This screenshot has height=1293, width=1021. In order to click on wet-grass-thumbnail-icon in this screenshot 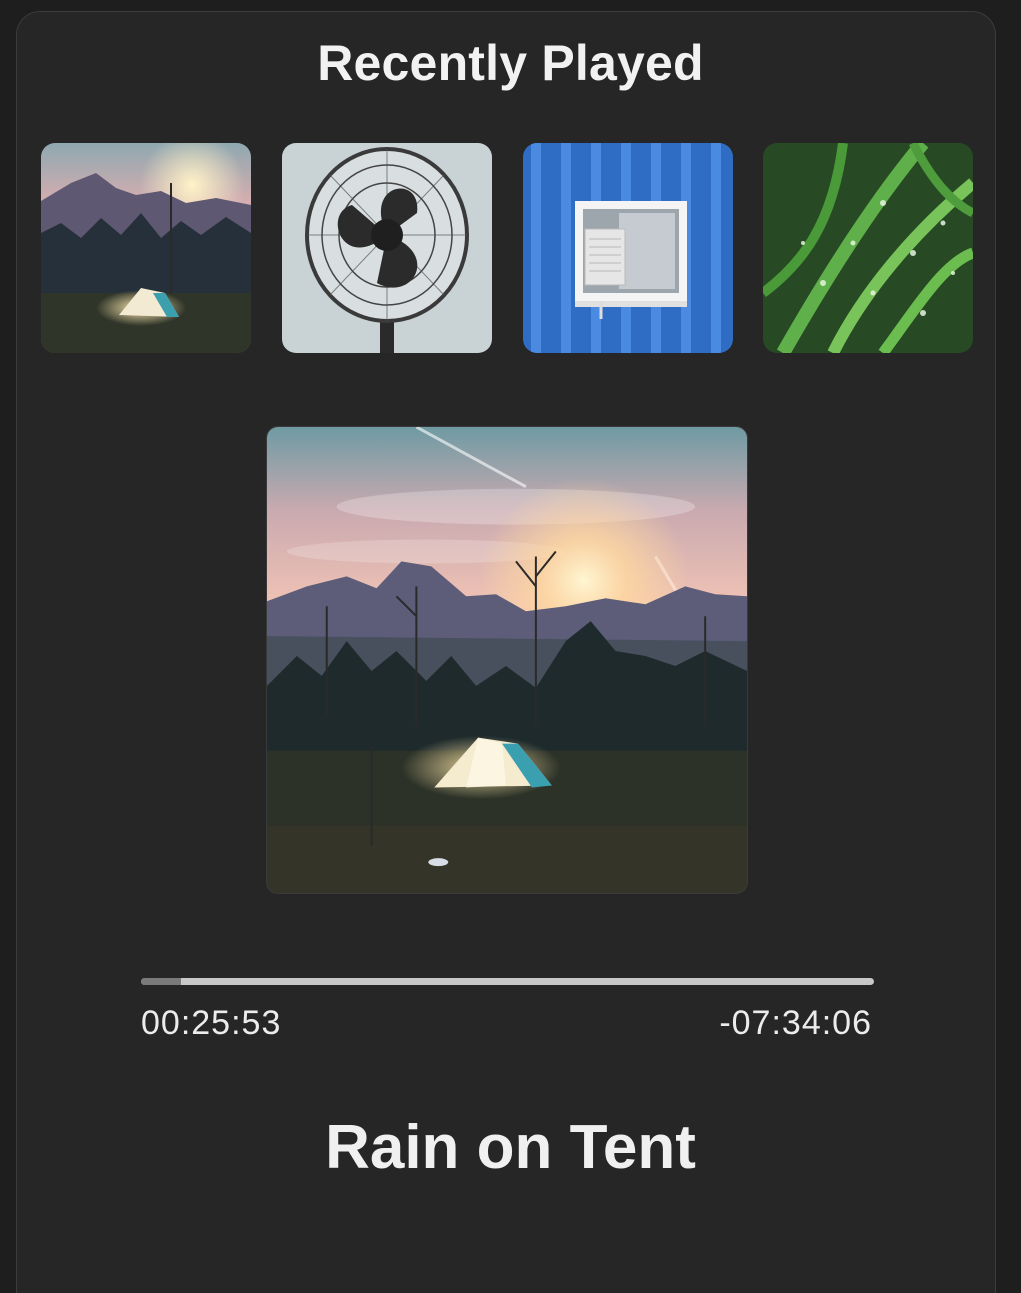, I will do `click(868, 248)`.